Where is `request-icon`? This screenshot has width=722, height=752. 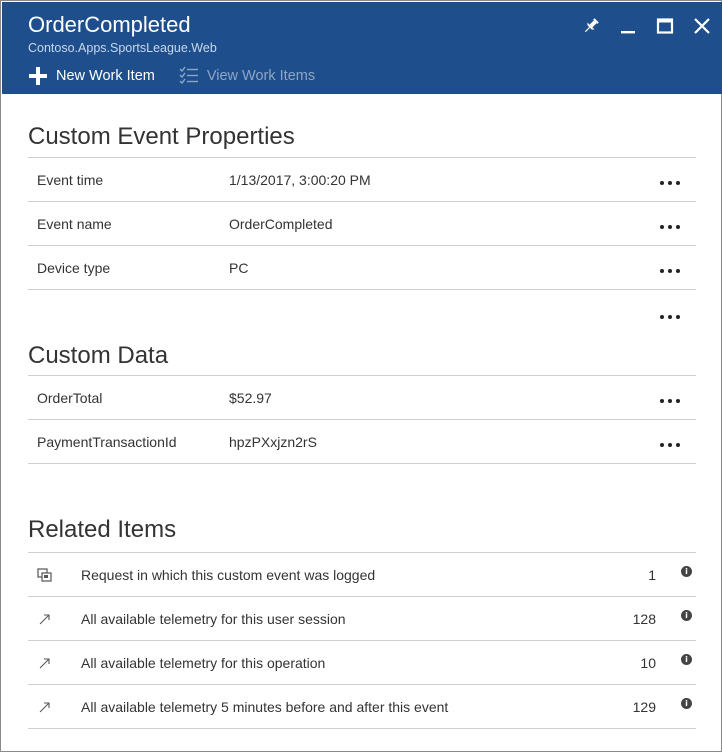 request-icon is located at coordinates (45, 575).